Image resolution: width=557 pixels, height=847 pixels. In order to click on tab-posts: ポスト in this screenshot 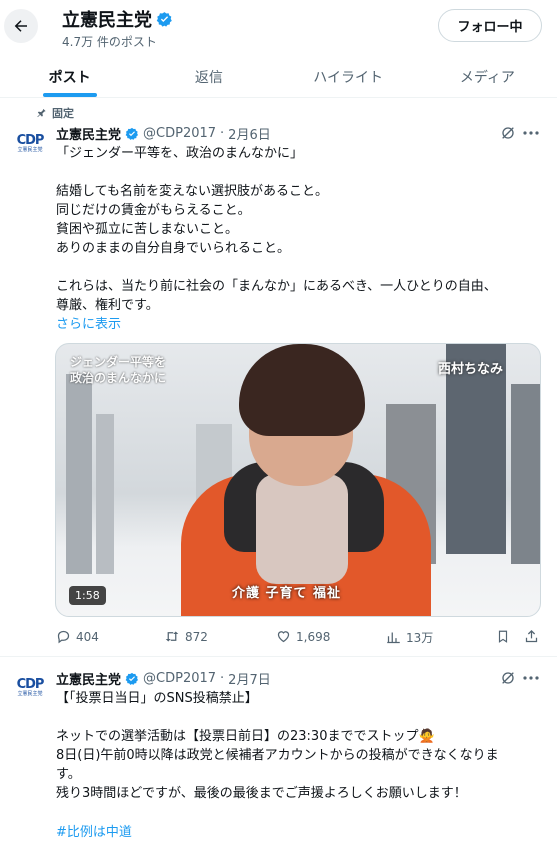, I will do `click(69, 76)`.